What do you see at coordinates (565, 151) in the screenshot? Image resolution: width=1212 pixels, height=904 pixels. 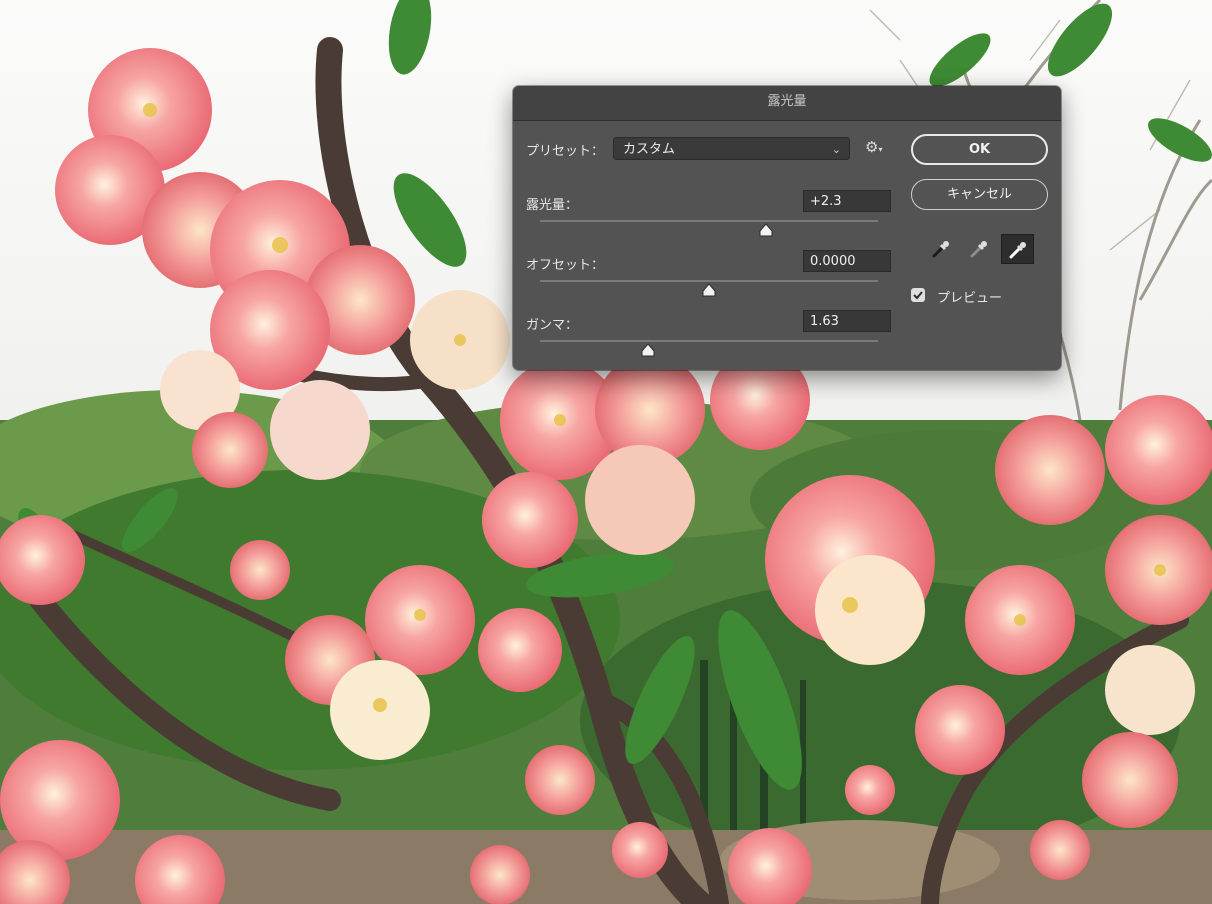 I see `preset-label: プリセット：` at bounding box center [565, 151].